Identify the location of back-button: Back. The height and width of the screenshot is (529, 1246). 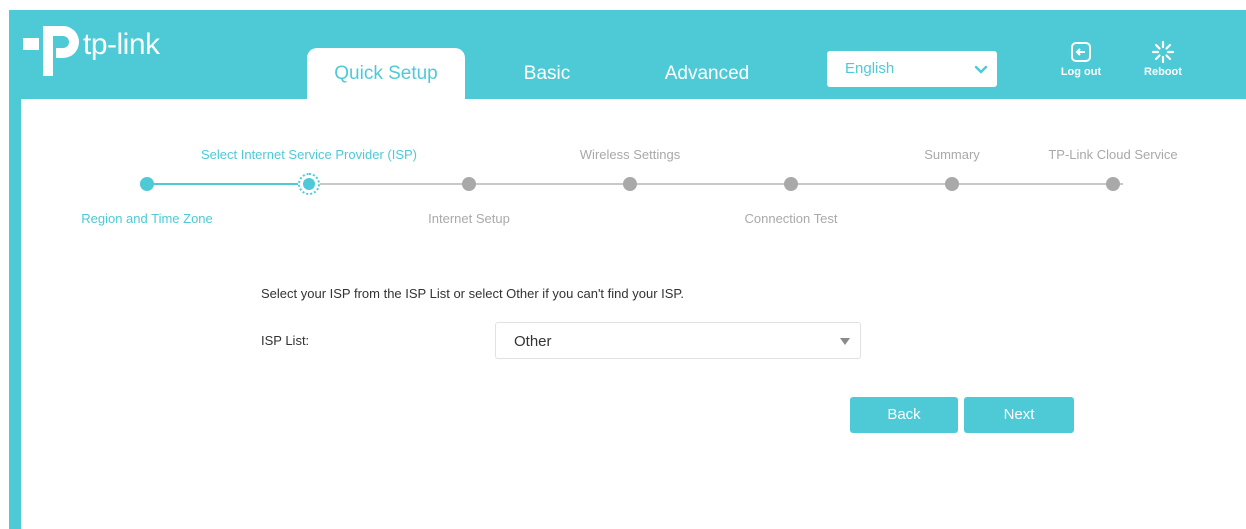
(904, 415).